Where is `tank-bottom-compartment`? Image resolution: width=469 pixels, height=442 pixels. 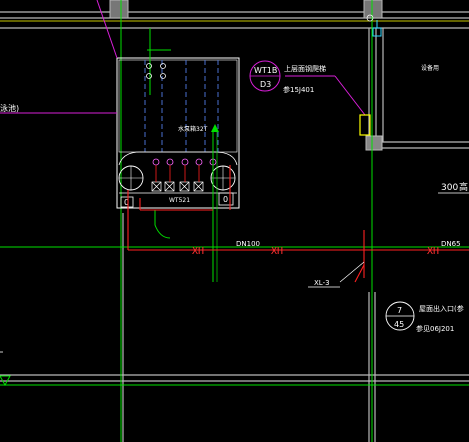 tank-bottom-compartment is located at coordinates (178, 158).